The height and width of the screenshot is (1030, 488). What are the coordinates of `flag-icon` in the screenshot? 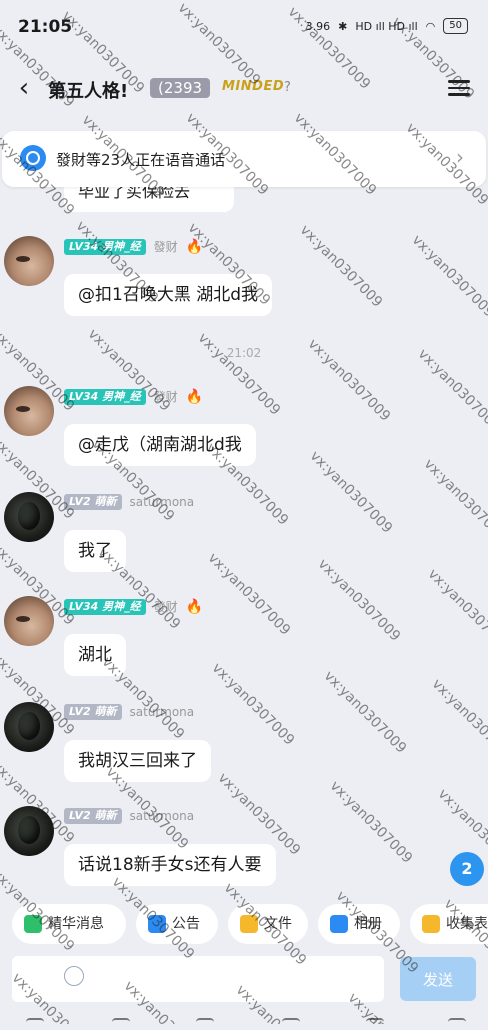 It's located at (33, 924).